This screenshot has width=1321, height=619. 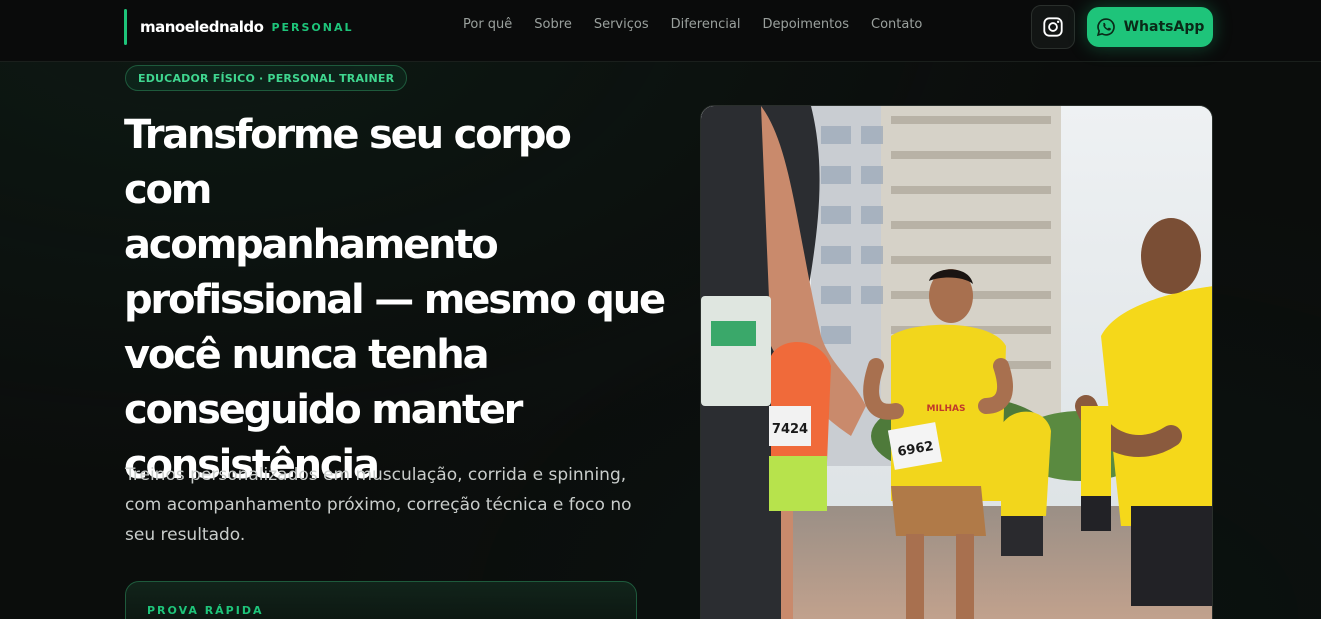 What do you see at coordinates (945, 409) in the screenshot?
I see `shirt-text: MILHAS` at bounding box center [945, 409].